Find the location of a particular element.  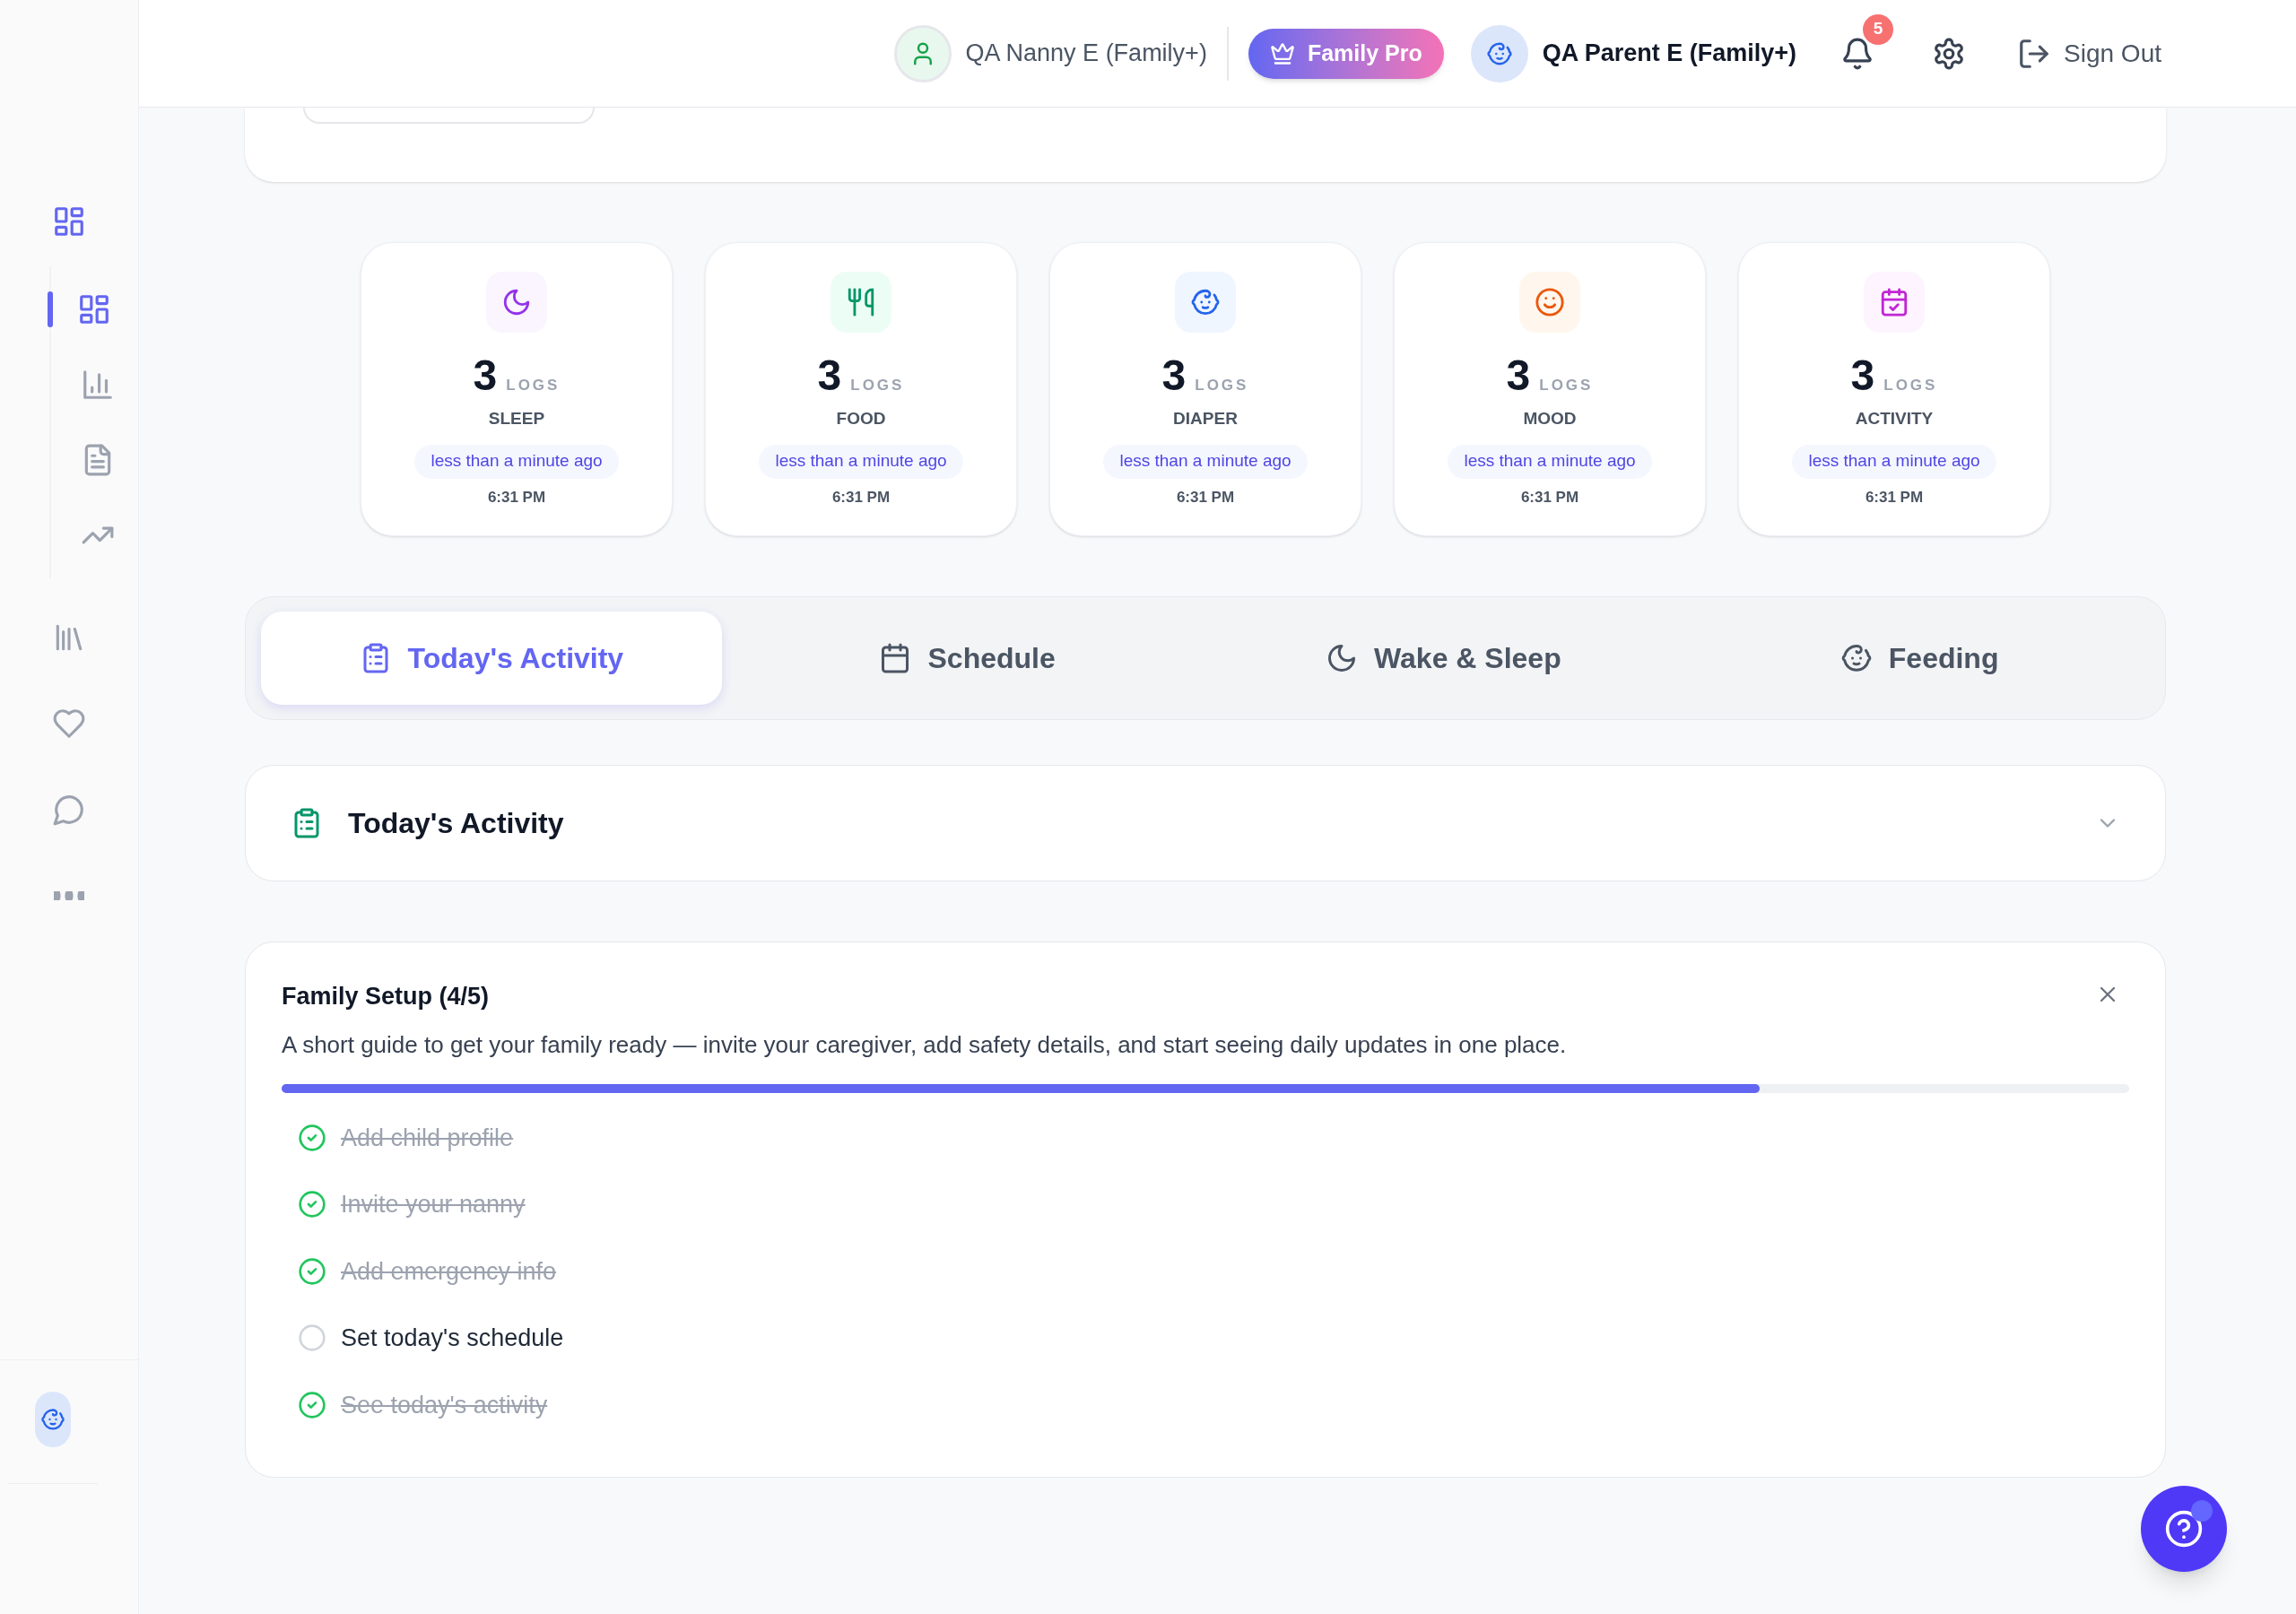

nanny-name: QA Nanny E (Family+) is located at coordinates (1086, 54).